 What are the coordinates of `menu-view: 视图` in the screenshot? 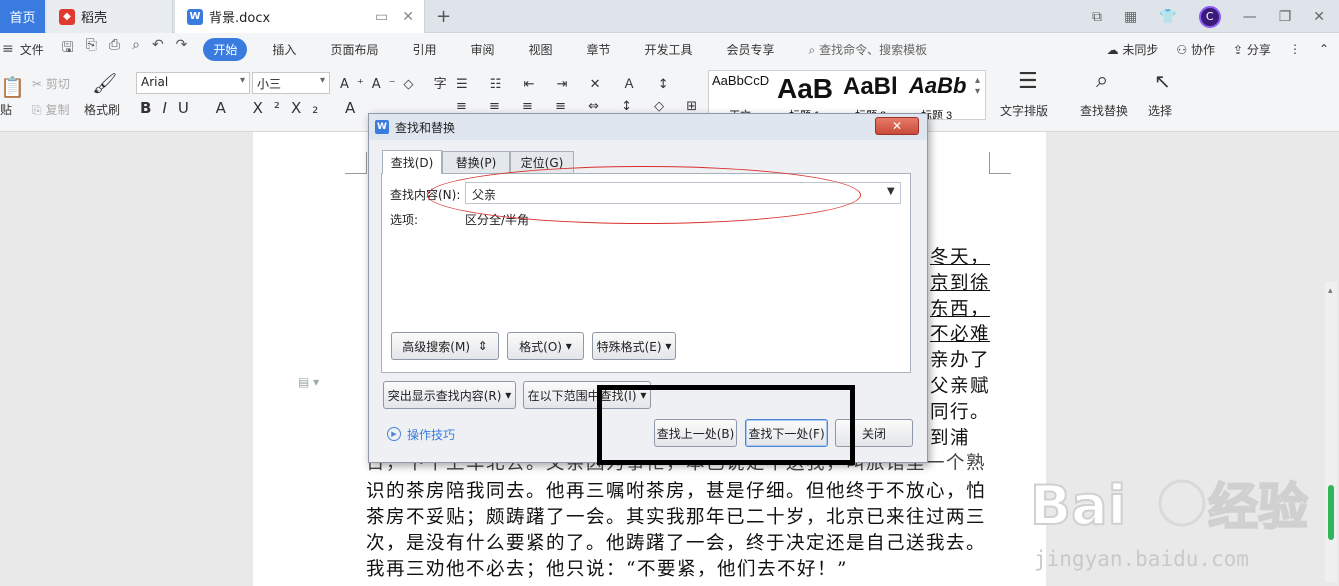 It's located at (540, 49).